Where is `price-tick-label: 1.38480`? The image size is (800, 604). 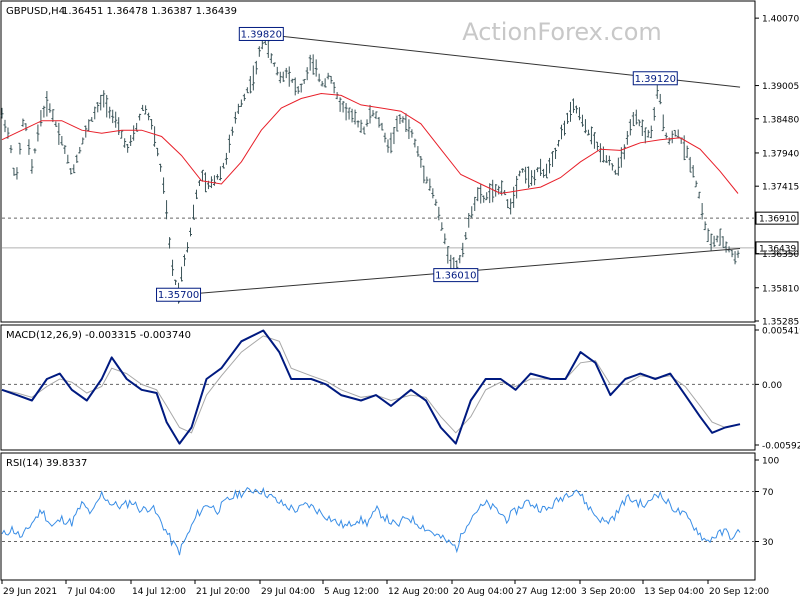 price-tick-label: 1.38480 is located at coordinates (780, 120).